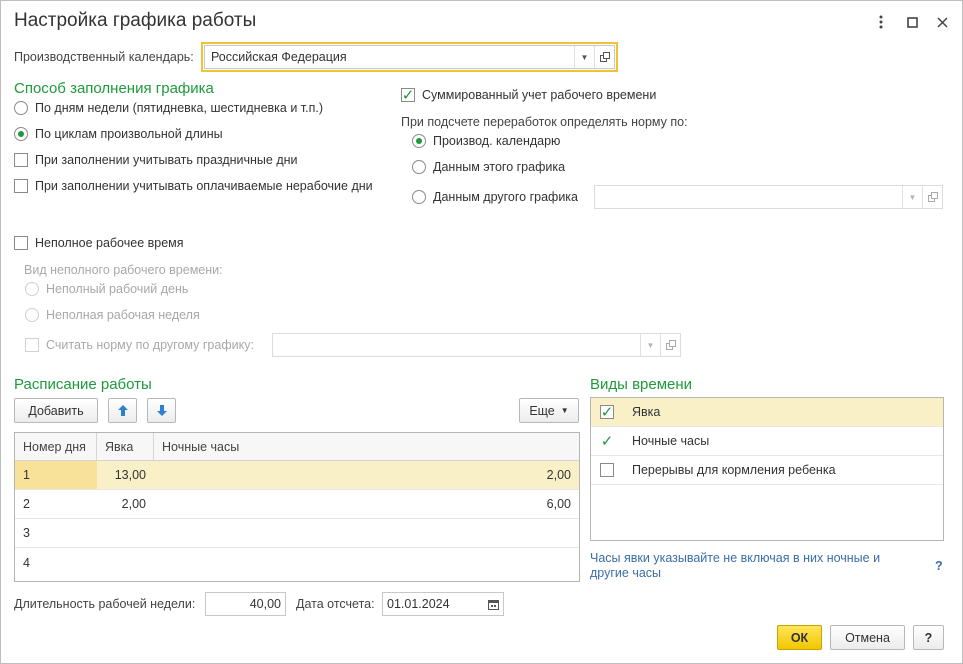 This screenshot has width=963, height=664. I want to click on option-label: Производ. календарю, so click(497, 141).